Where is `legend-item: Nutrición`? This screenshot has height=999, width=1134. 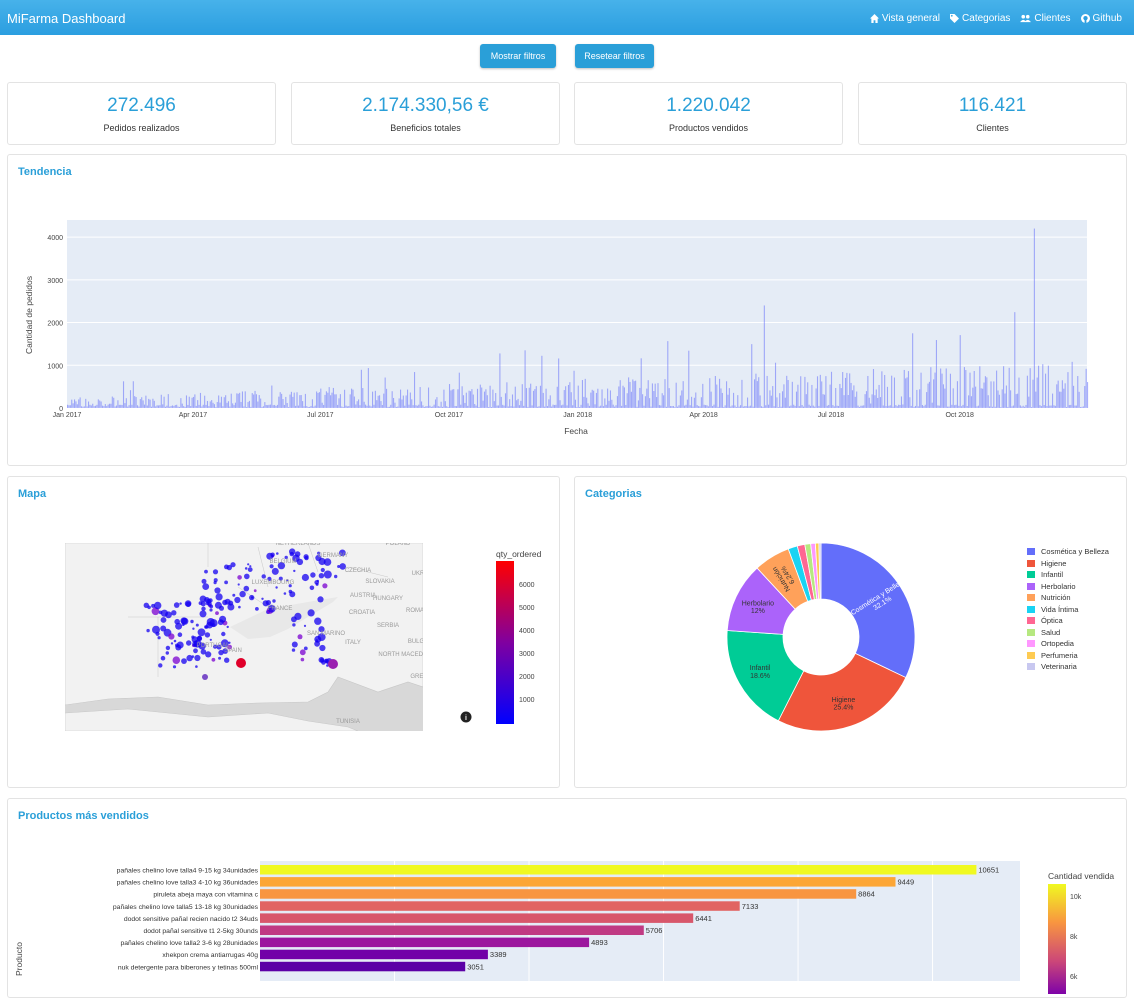
legend-item: Nutrición is located at coordinates (1049, 597).